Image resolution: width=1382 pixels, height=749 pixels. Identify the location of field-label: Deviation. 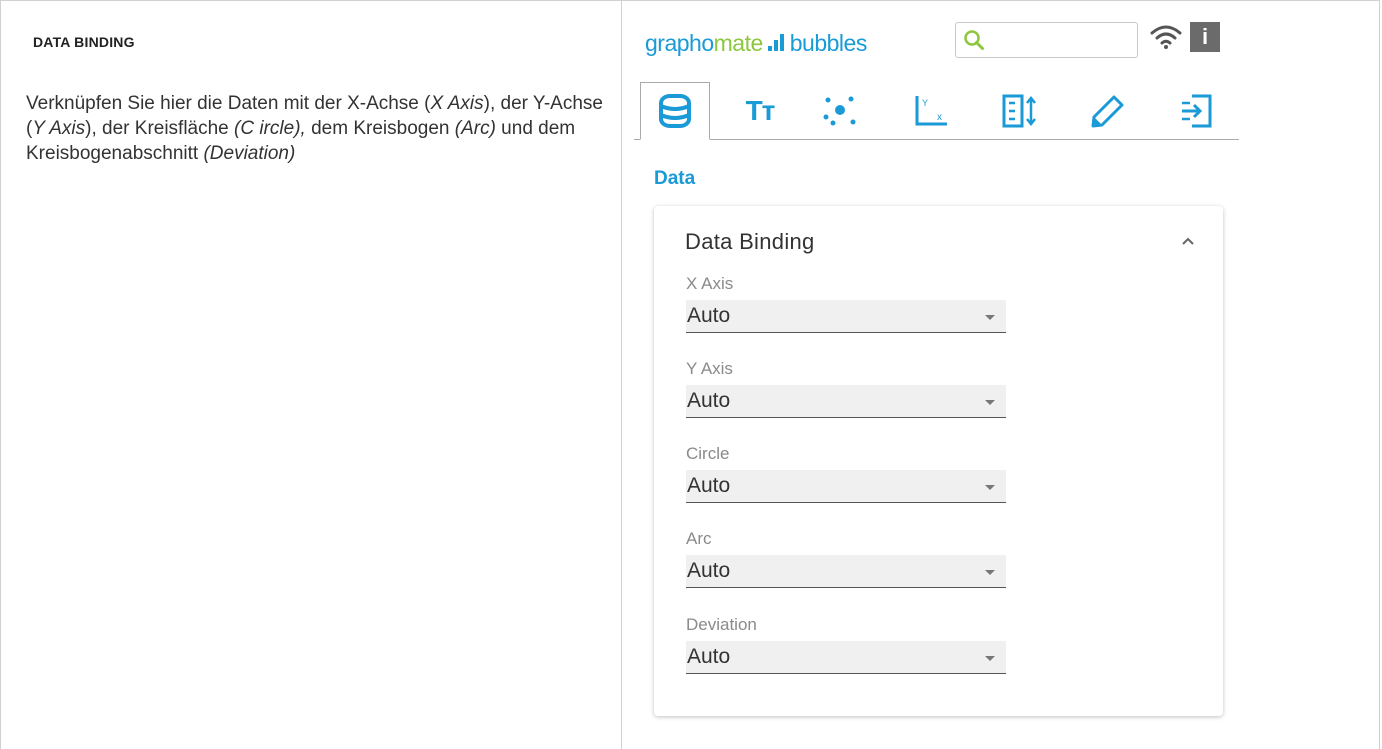
(721, 624).